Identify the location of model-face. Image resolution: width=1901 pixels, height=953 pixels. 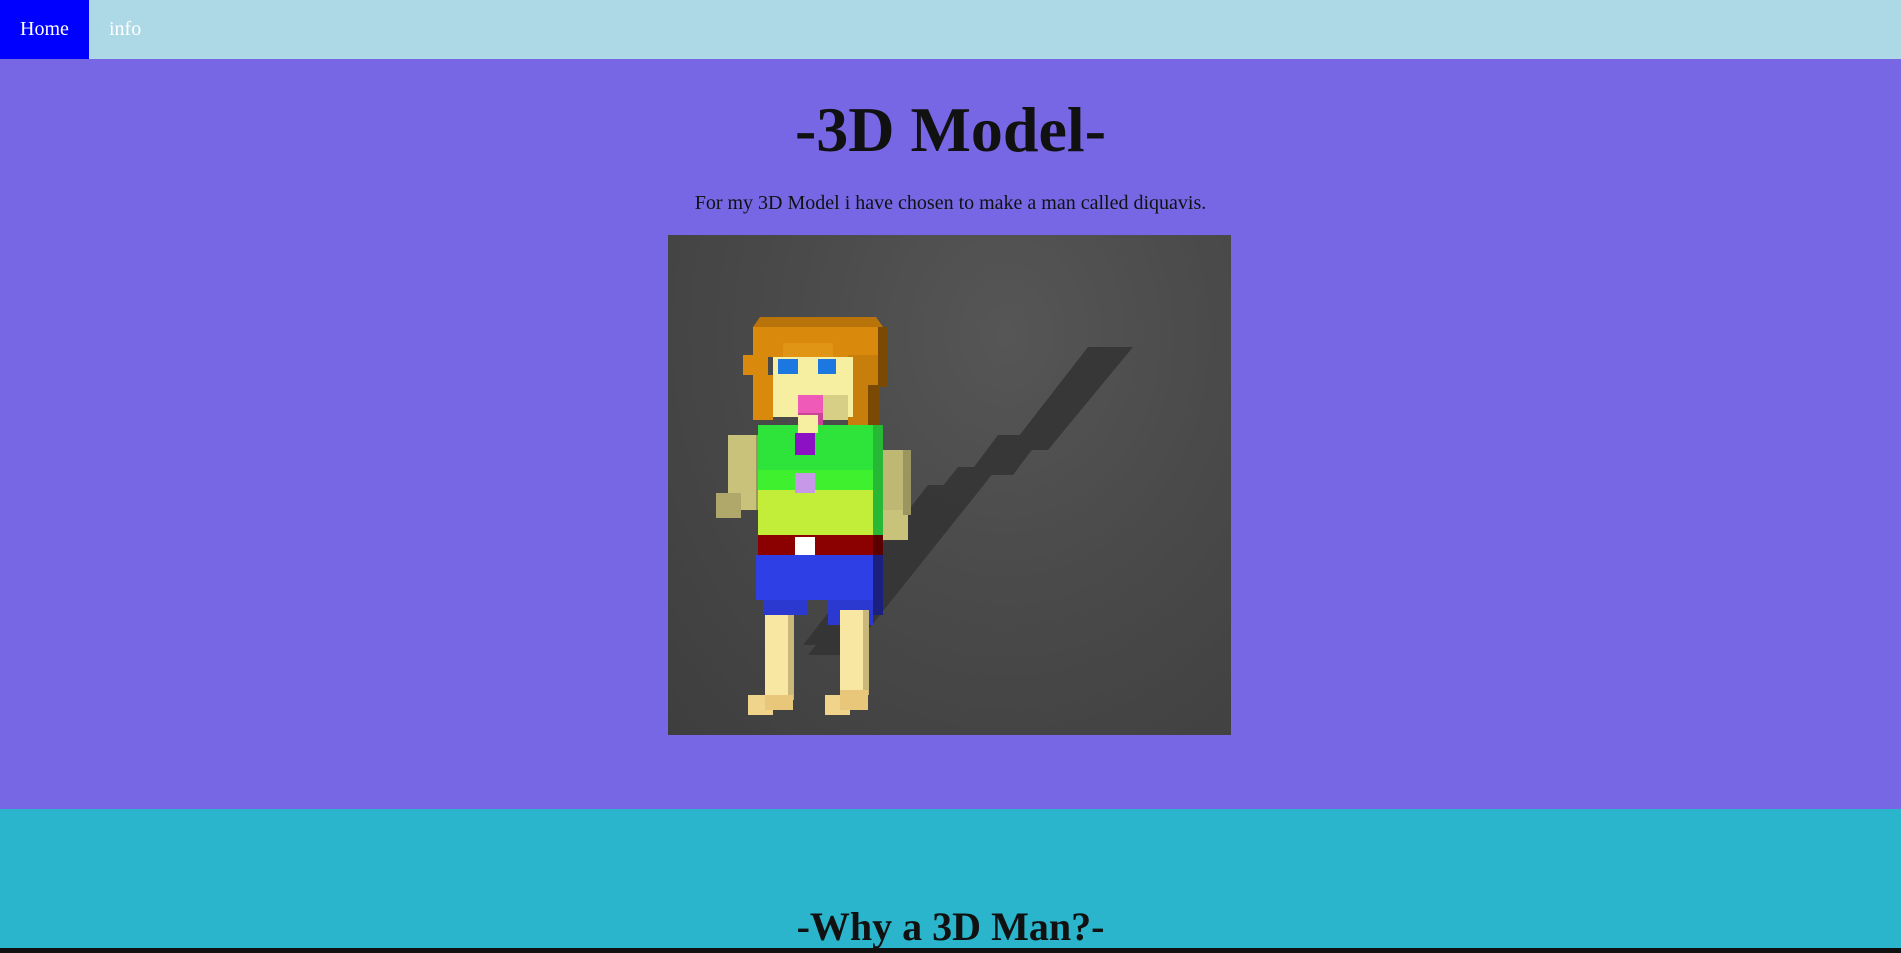
(813, 391).